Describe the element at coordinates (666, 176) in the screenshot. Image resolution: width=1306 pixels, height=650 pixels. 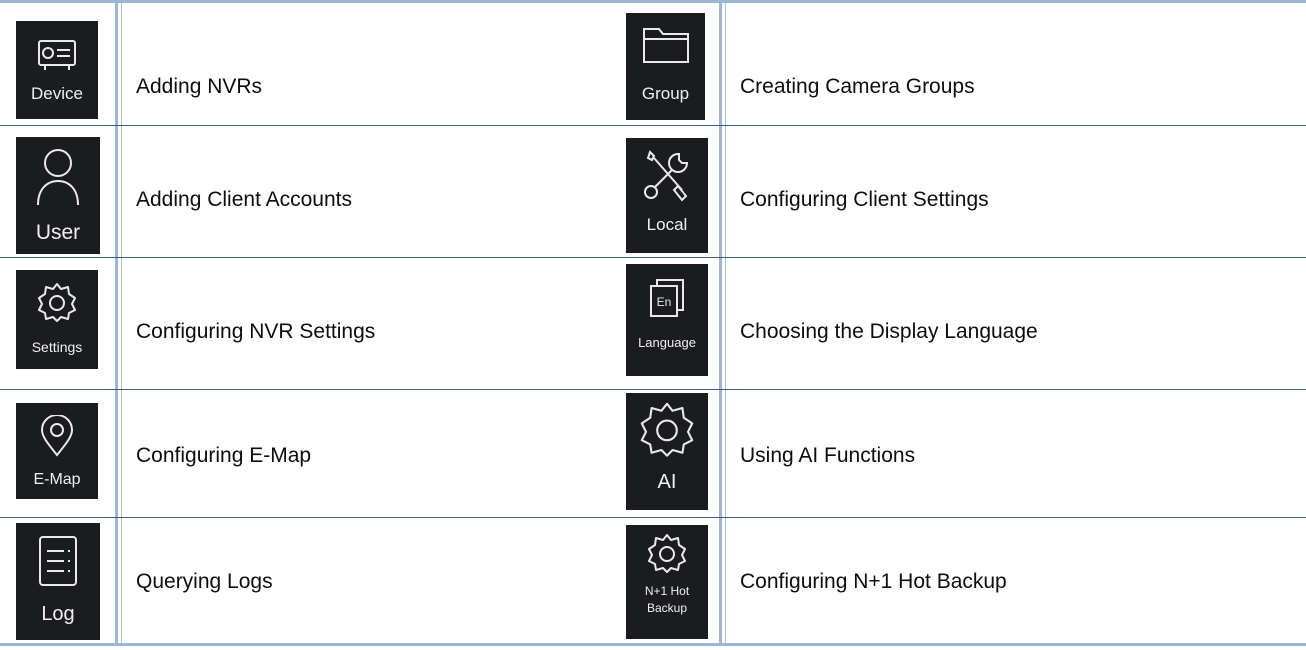
I see `tools-icon` at that location.